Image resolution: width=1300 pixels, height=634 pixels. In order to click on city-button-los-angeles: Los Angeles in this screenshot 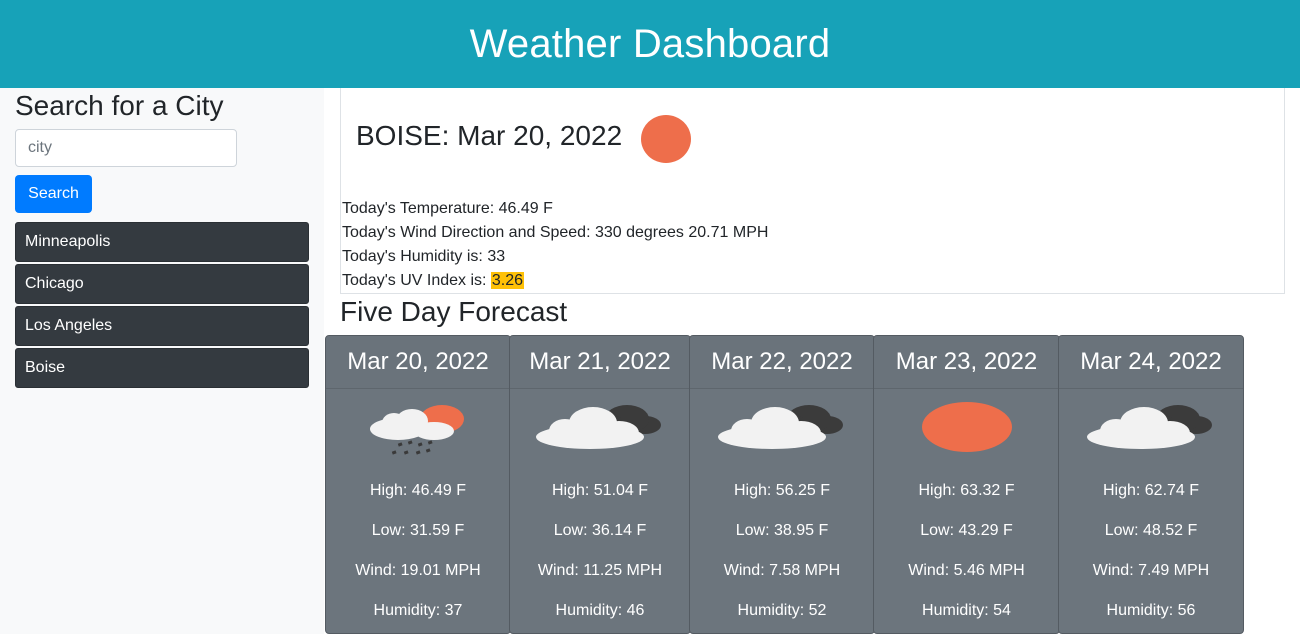, I will do `click(162, 326)`.